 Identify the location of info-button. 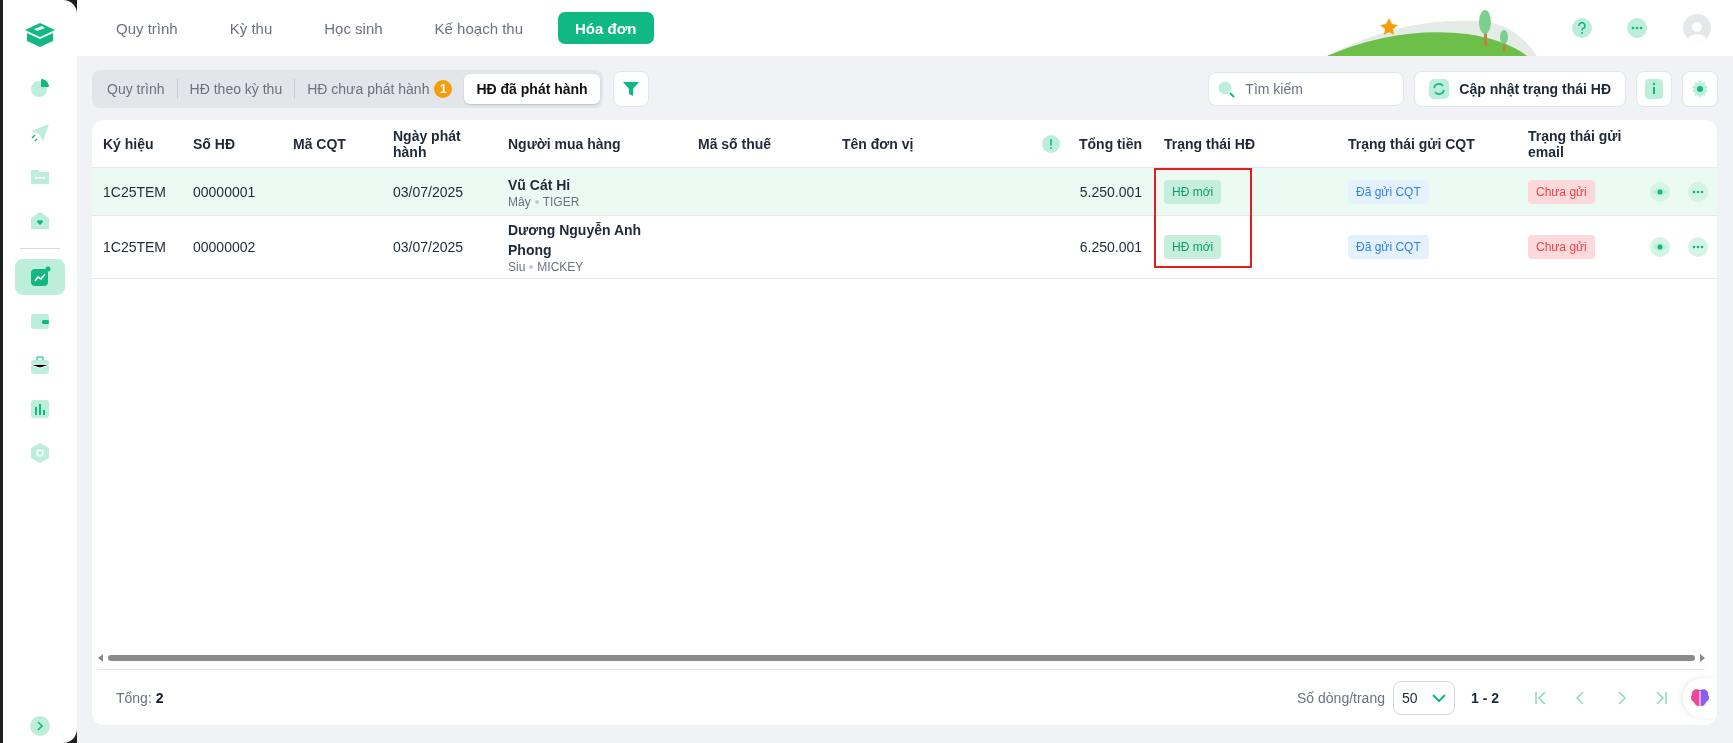
(1654, 89).